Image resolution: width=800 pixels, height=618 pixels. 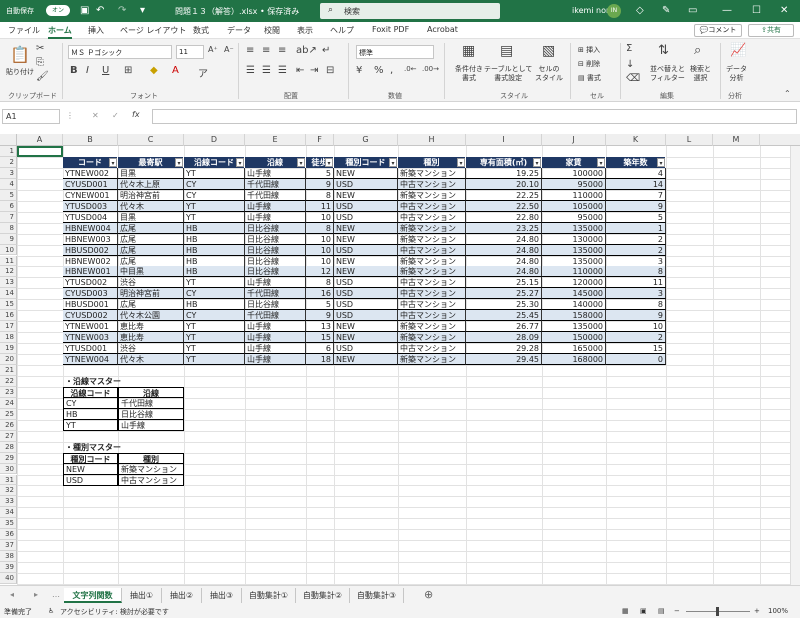 What do you see at coordinates (105, 70) in the screenshot?
I see `underline-icon: U` at bounding box center [105, 70].